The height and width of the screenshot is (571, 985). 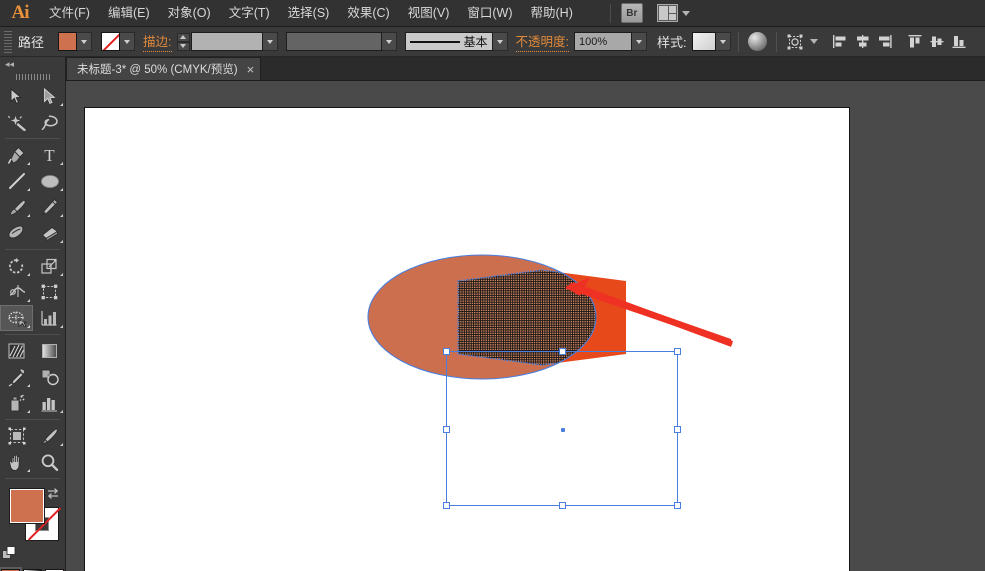 I want to click on tools-panel-grip, so click(x=32, y=77).